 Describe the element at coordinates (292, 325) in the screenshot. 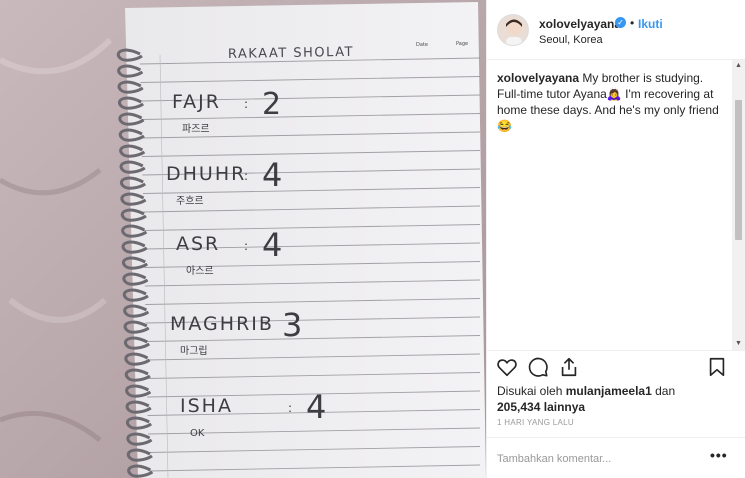

I see `rakaat-count: 3` at that location.